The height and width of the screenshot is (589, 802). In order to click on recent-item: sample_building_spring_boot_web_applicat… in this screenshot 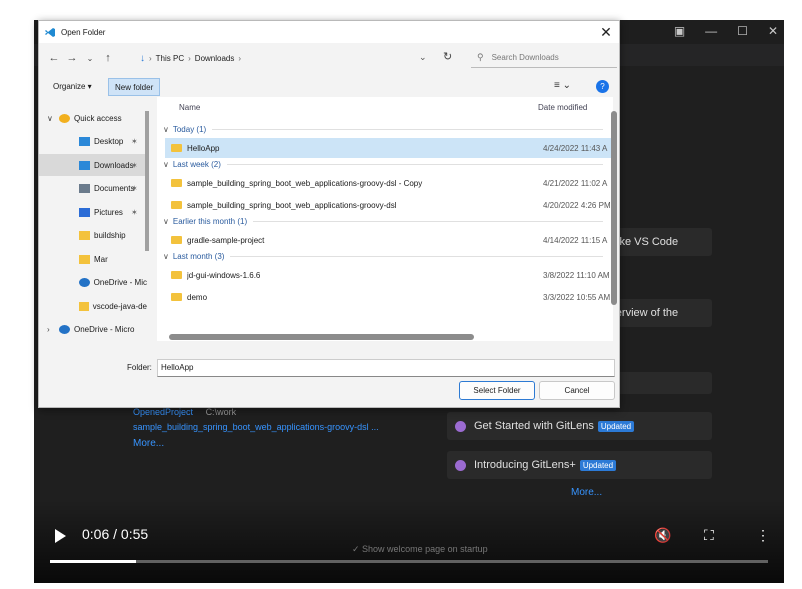, I will do `click(256, 427)`.